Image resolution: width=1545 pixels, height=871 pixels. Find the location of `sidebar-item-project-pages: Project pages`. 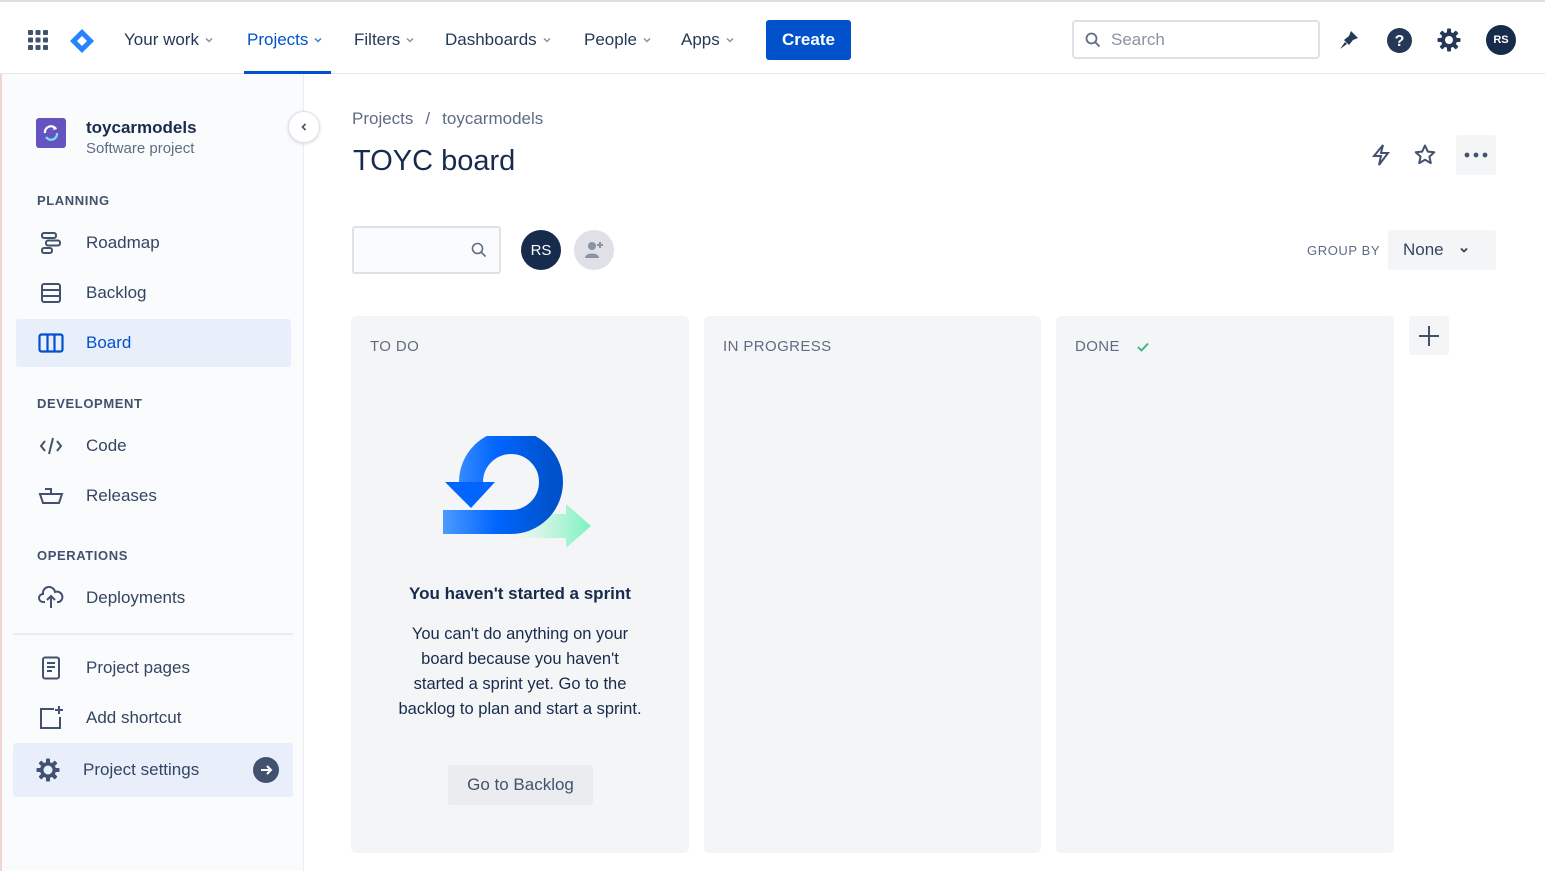

sidebar-item-project-pages: Project pages is located at coordinates (153, 668).